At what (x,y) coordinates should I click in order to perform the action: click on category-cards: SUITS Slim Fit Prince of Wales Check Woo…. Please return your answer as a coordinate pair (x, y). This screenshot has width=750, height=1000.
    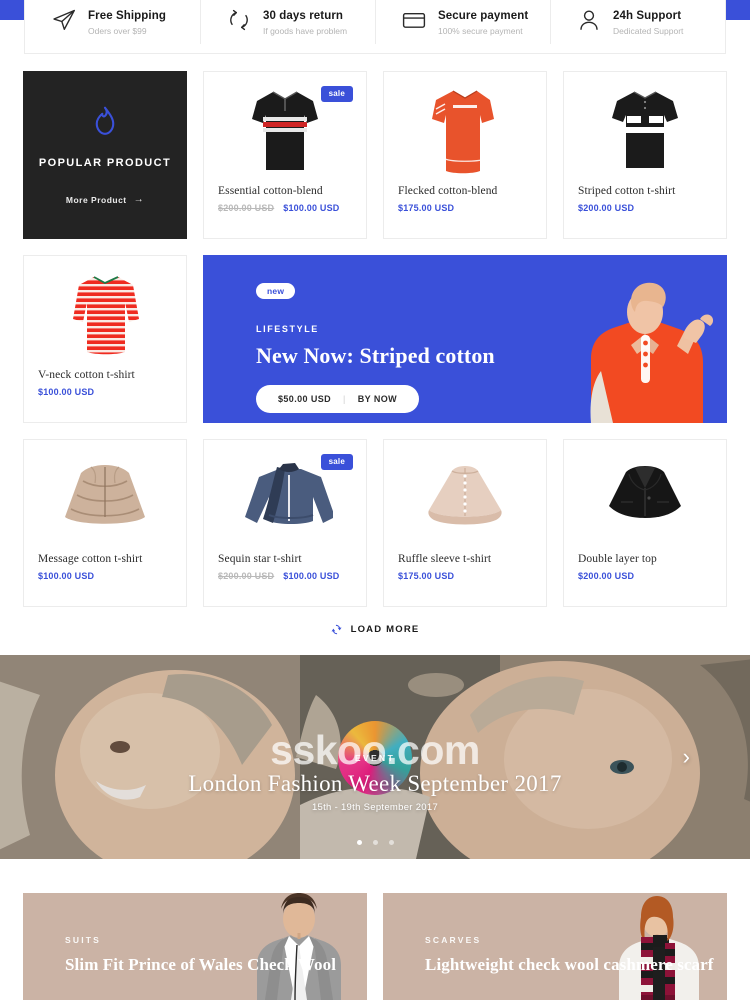
    Looking at the image, I should click on (375, 946).